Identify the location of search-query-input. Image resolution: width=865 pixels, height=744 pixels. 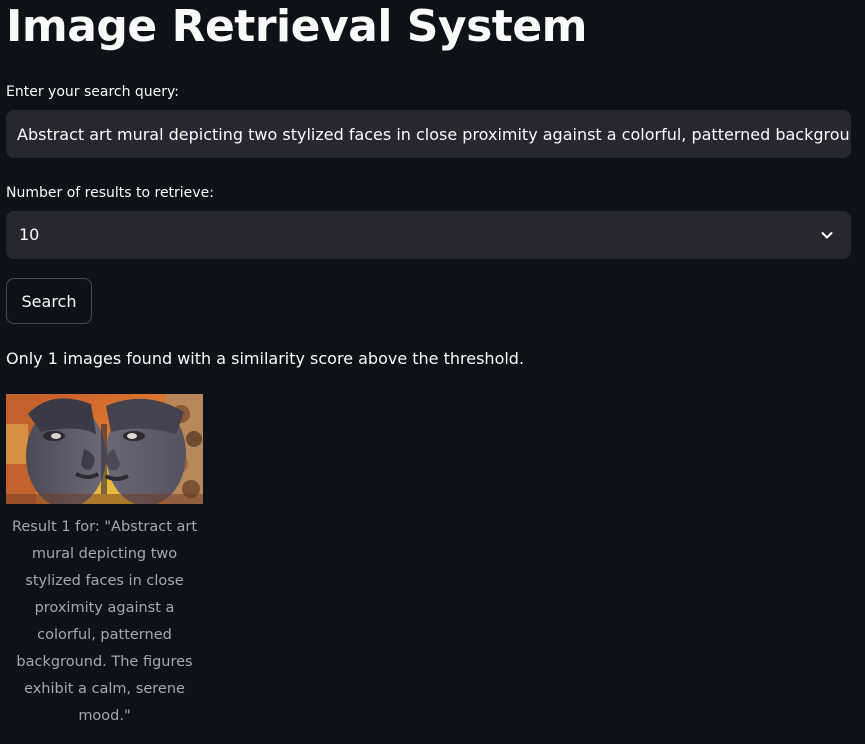
(428, 134).